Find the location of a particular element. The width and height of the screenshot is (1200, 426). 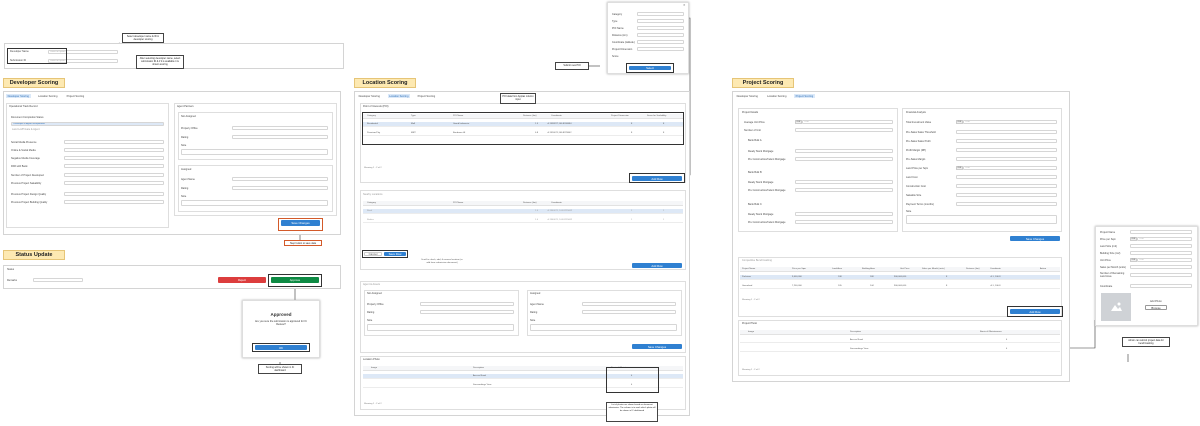

doc-status-select: Developer & Agent Incorporated is located at coordinates (87, 124).